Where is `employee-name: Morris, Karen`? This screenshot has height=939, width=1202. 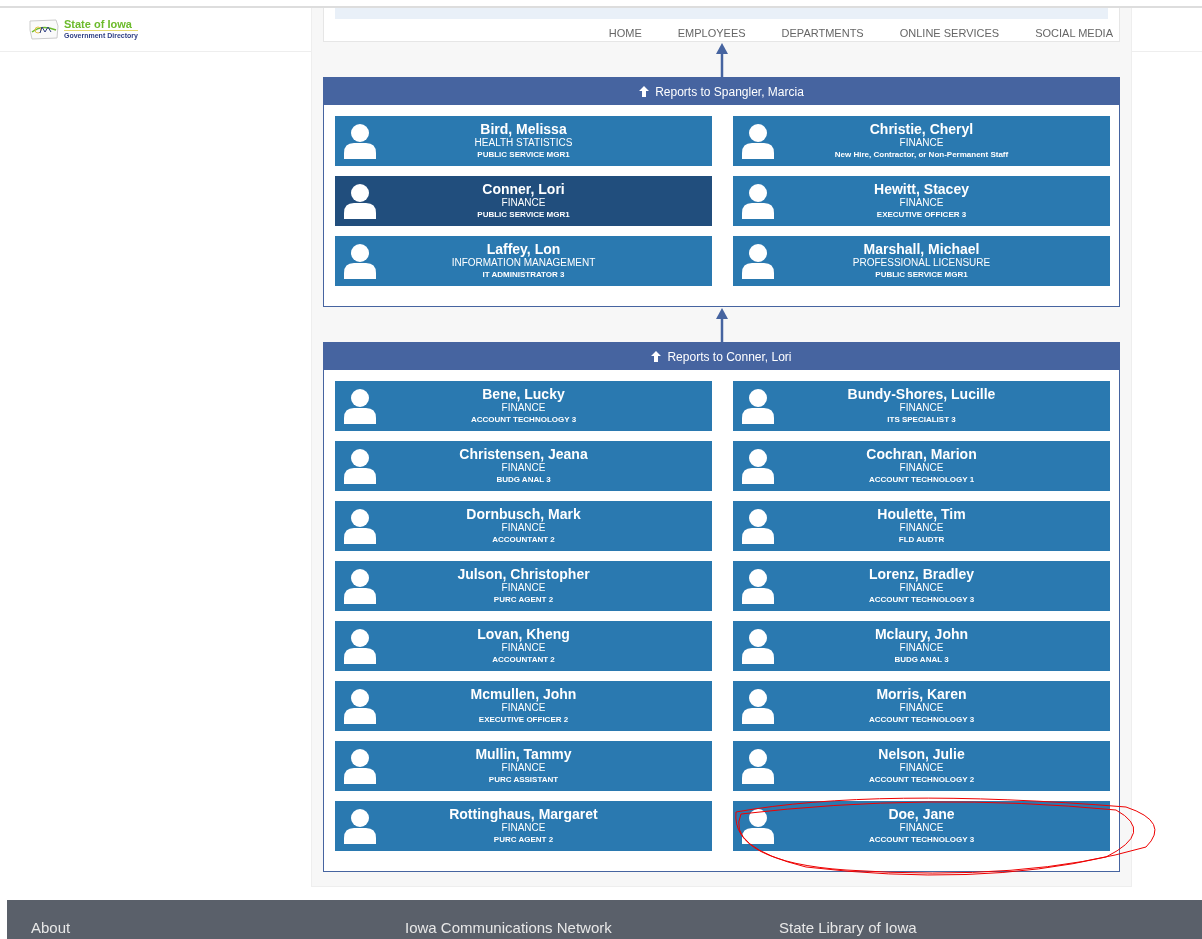 employee-name: Morris, Karen is located at coordinates (921, 694).